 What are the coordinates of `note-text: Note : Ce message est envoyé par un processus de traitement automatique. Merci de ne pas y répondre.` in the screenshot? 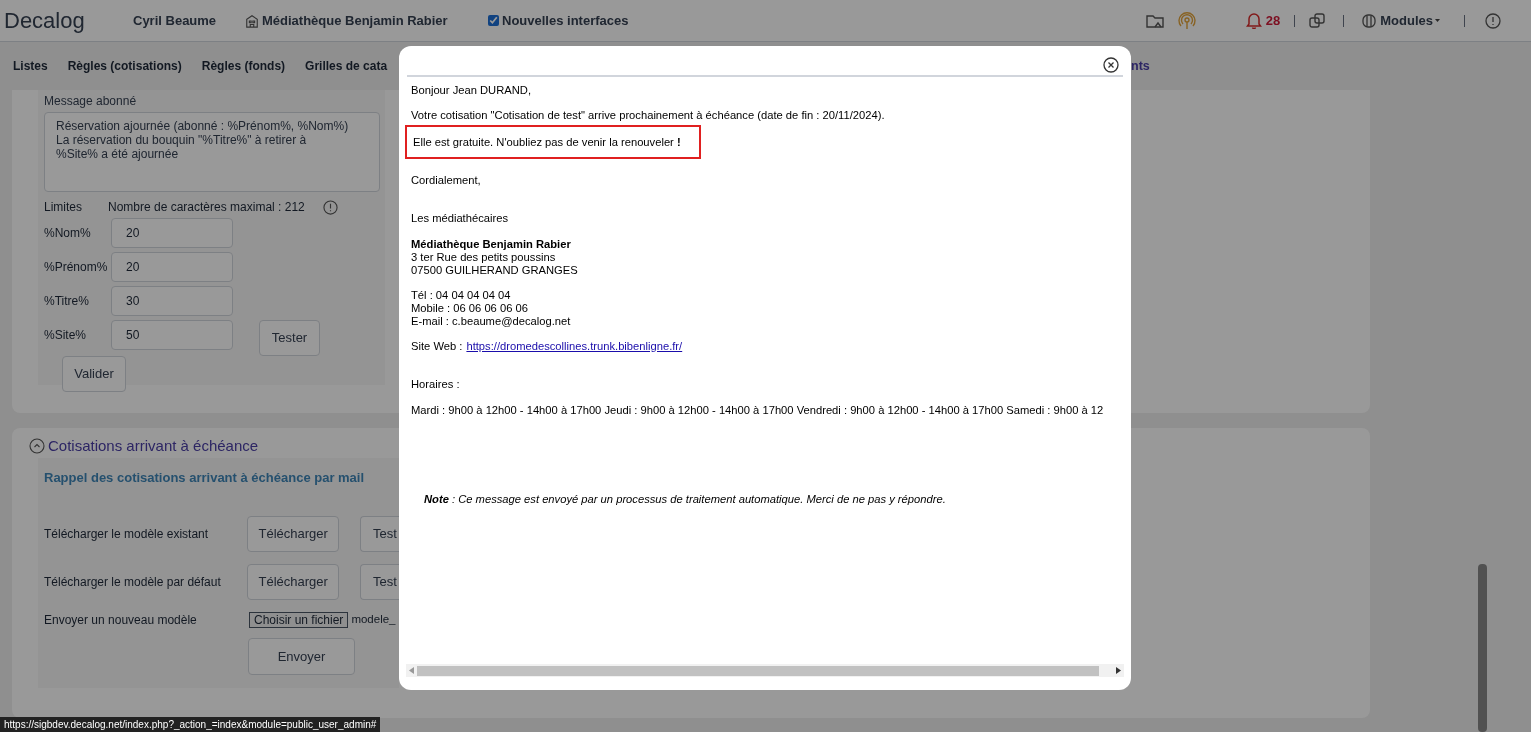 It's located at (685, 499).